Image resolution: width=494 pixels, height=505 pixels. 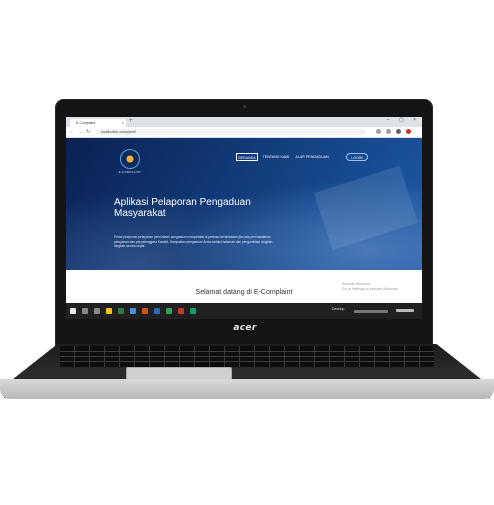 What do you see at coordinates (388, 131) in the screenshot?
I see `bookmark-icon` at bounding box center [388, 131].